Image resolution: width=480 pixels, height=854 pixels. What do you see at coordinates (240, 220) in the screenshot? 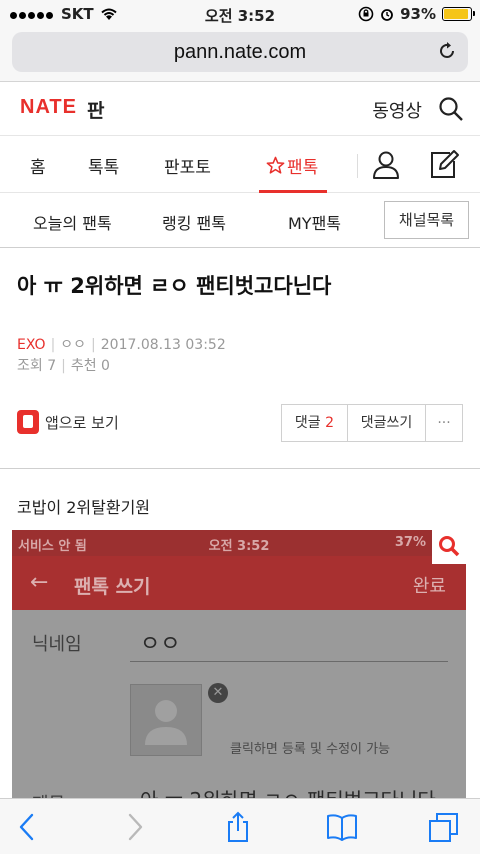
I see `sub-tabs: 오늘의 팬톡 랭킹 팬톡 MY팬톡 채널목록` at bounding box center [240, 220].